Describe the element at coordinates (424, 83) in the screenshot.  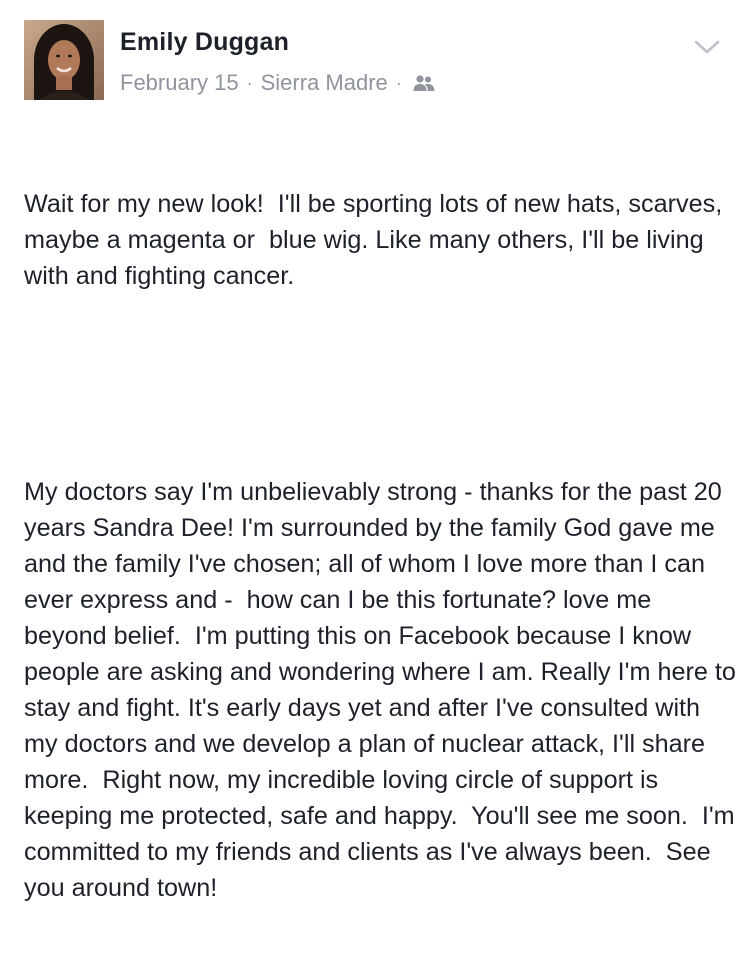
I see `friends-icon` at that location.